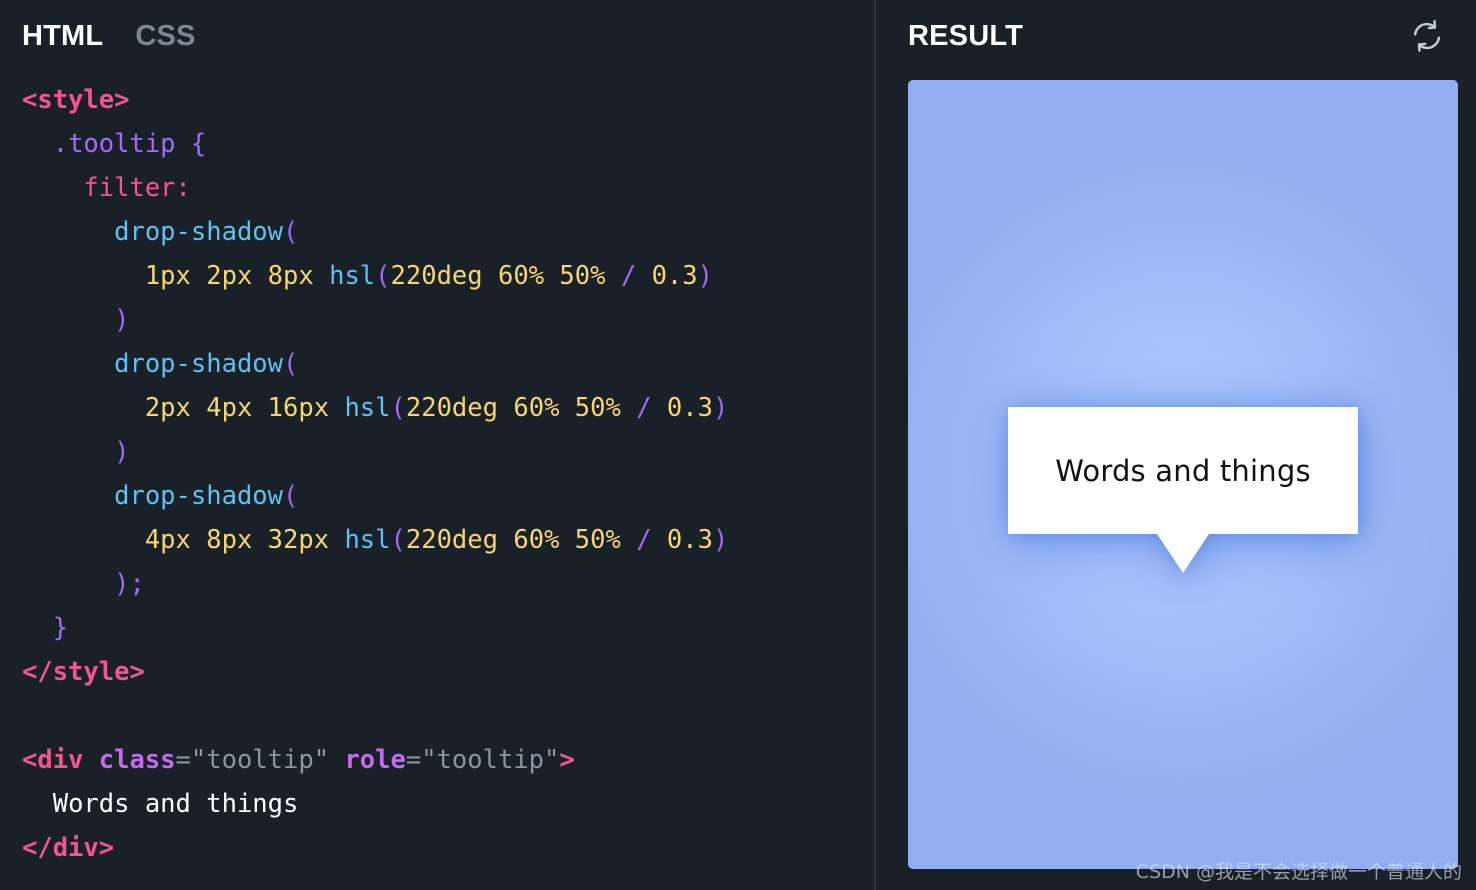  Describe the element at coordinates (183, 760) in the screenshot. I see `token-equals-class: =` at that location.